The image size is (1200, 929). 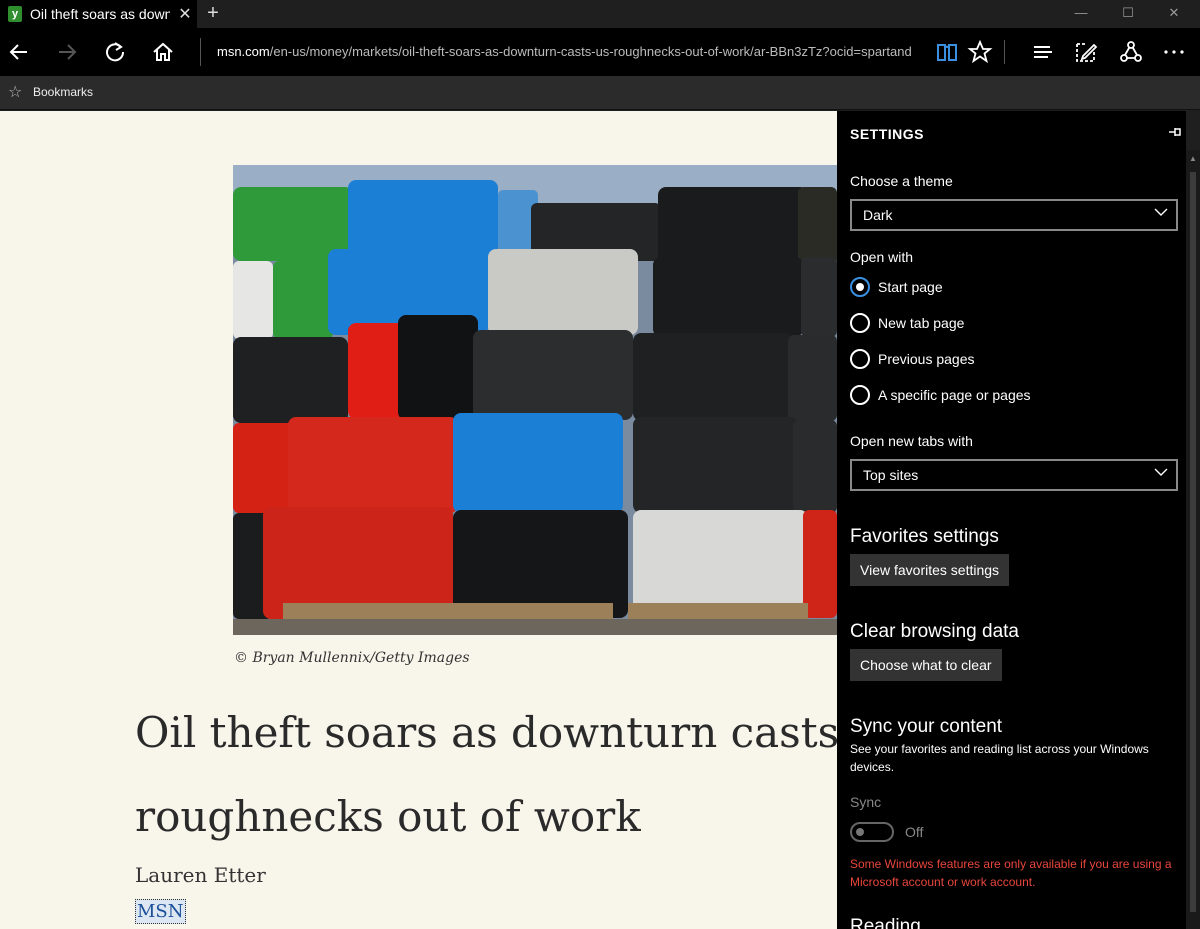 What do you see at coordinates (980, 52) in the screenshot?
I see `favorite-star-icon` at bounding box center [980, 52].